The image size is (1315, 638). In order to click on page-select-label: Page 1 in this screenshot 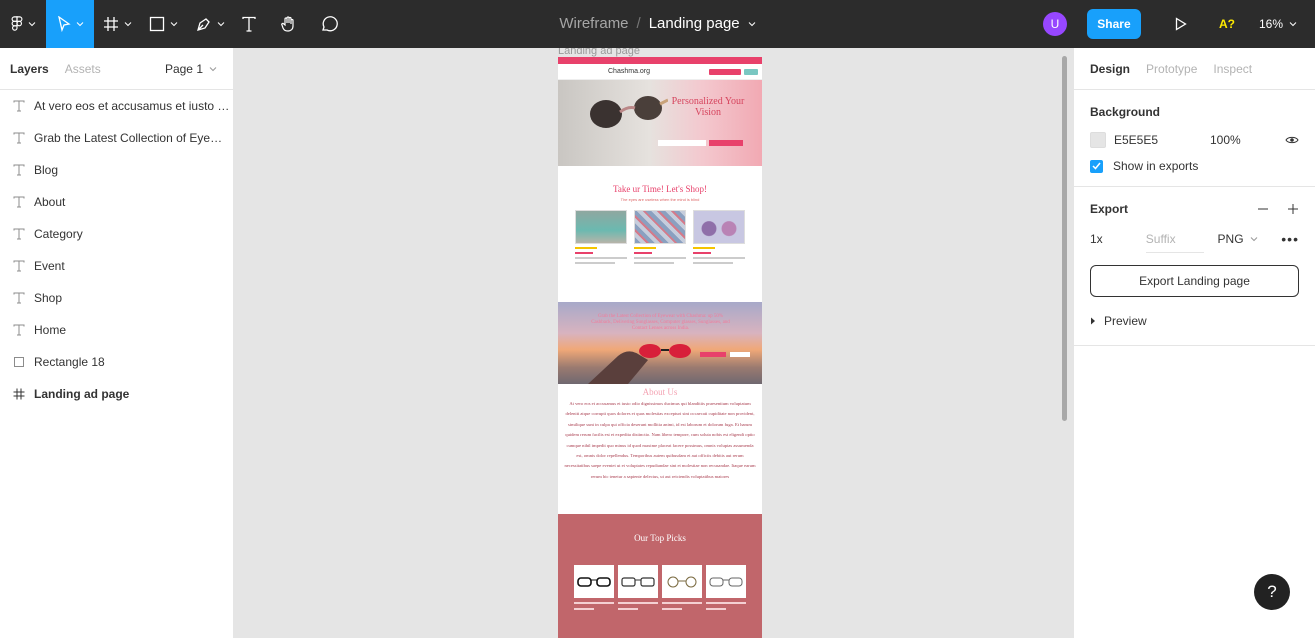, I will do `click(183, 68)`.